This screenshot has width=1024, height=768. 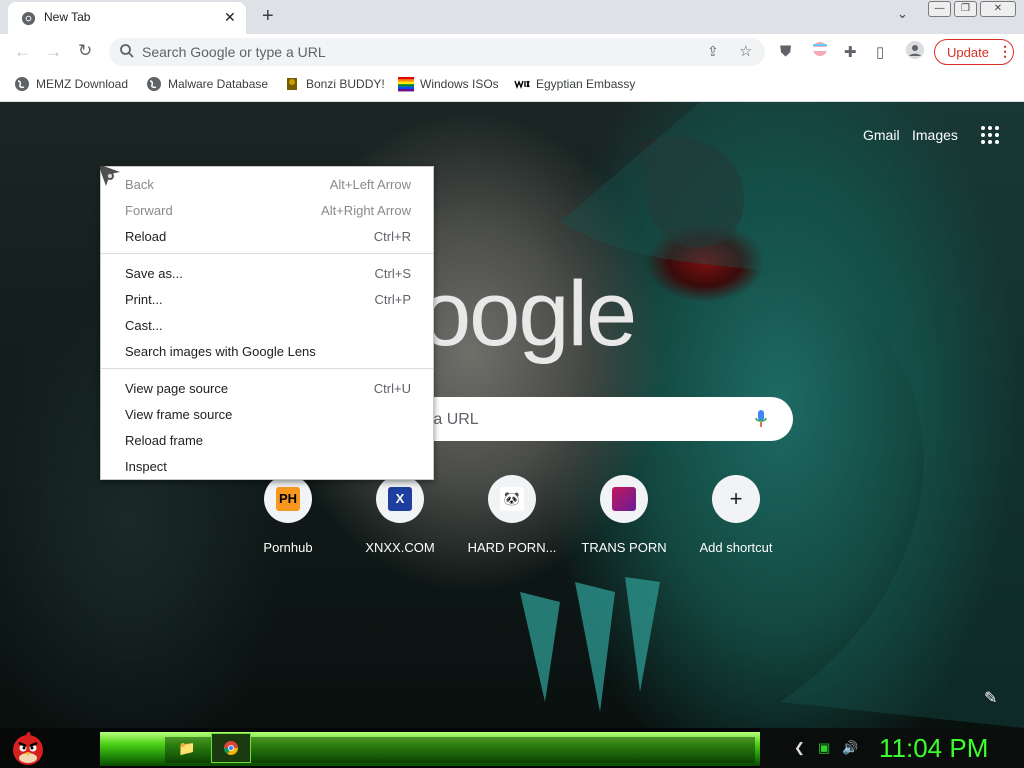 What do you see at coordinates (186, 748) in the screenshot?
I see `file-explorer-folder-icon: 📁` at bounding box center [186, 748].